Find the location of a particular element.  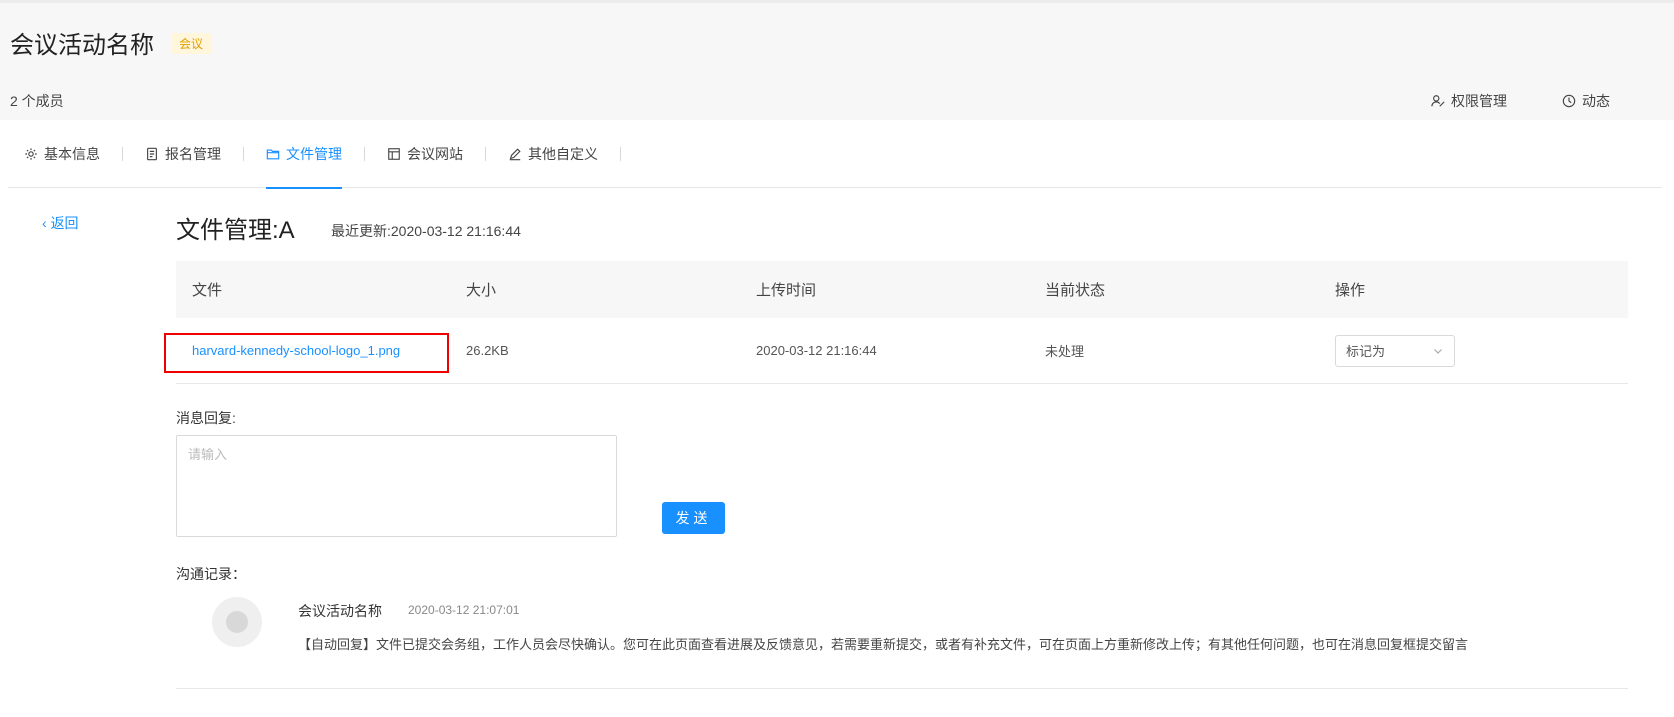

layout-icon is located at coordinates (394, 153).